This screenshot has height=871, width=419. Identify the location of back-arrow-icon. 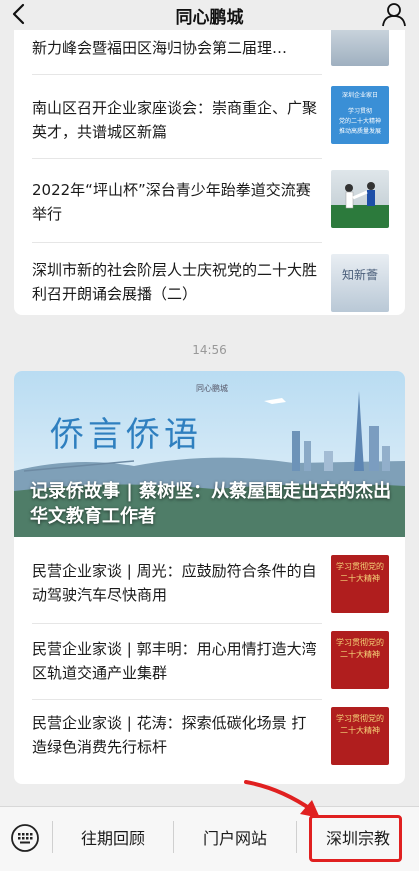
(20, 14).